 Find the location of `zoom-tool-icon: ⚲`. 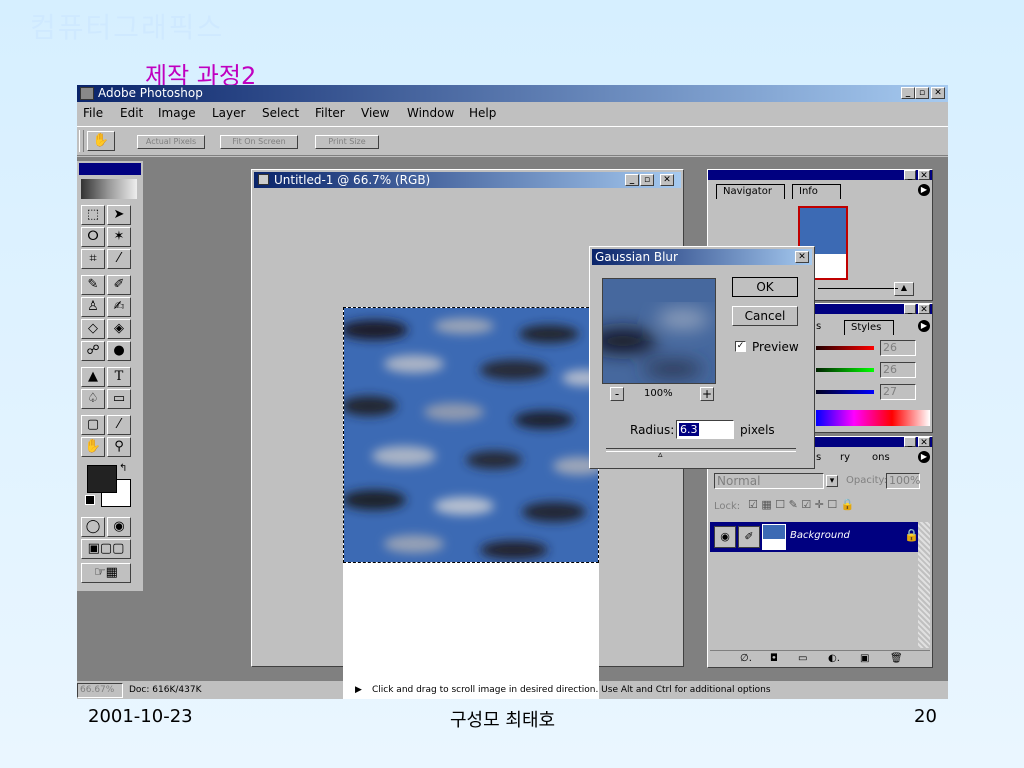

zoom-tool-icon: ⚲ is located at coordinates (119, 447).